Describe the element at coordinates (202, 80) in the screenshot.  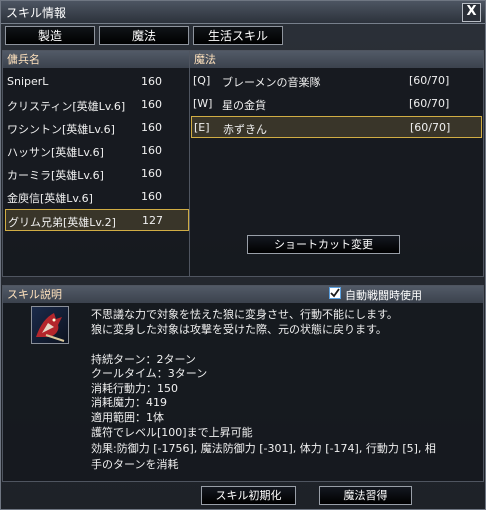
I see `magic-hotkey: [Q]` at that location.